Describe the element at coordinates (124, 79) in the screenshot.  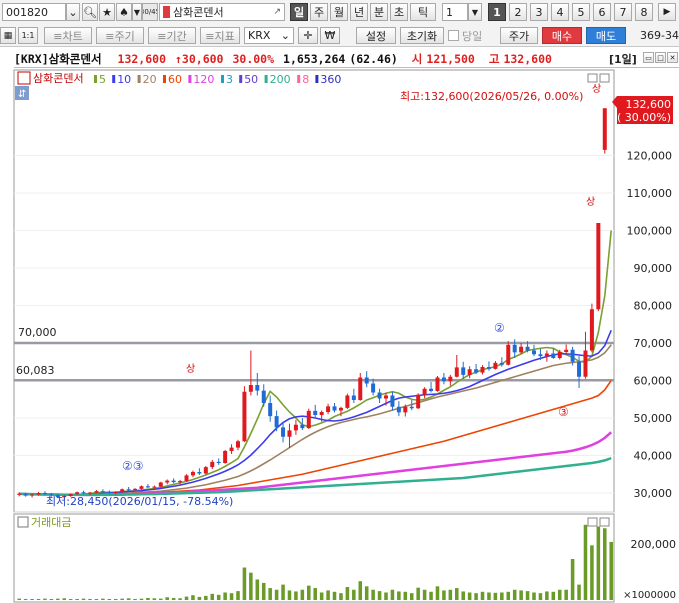
I see `legend-item-label: 10` at that location.